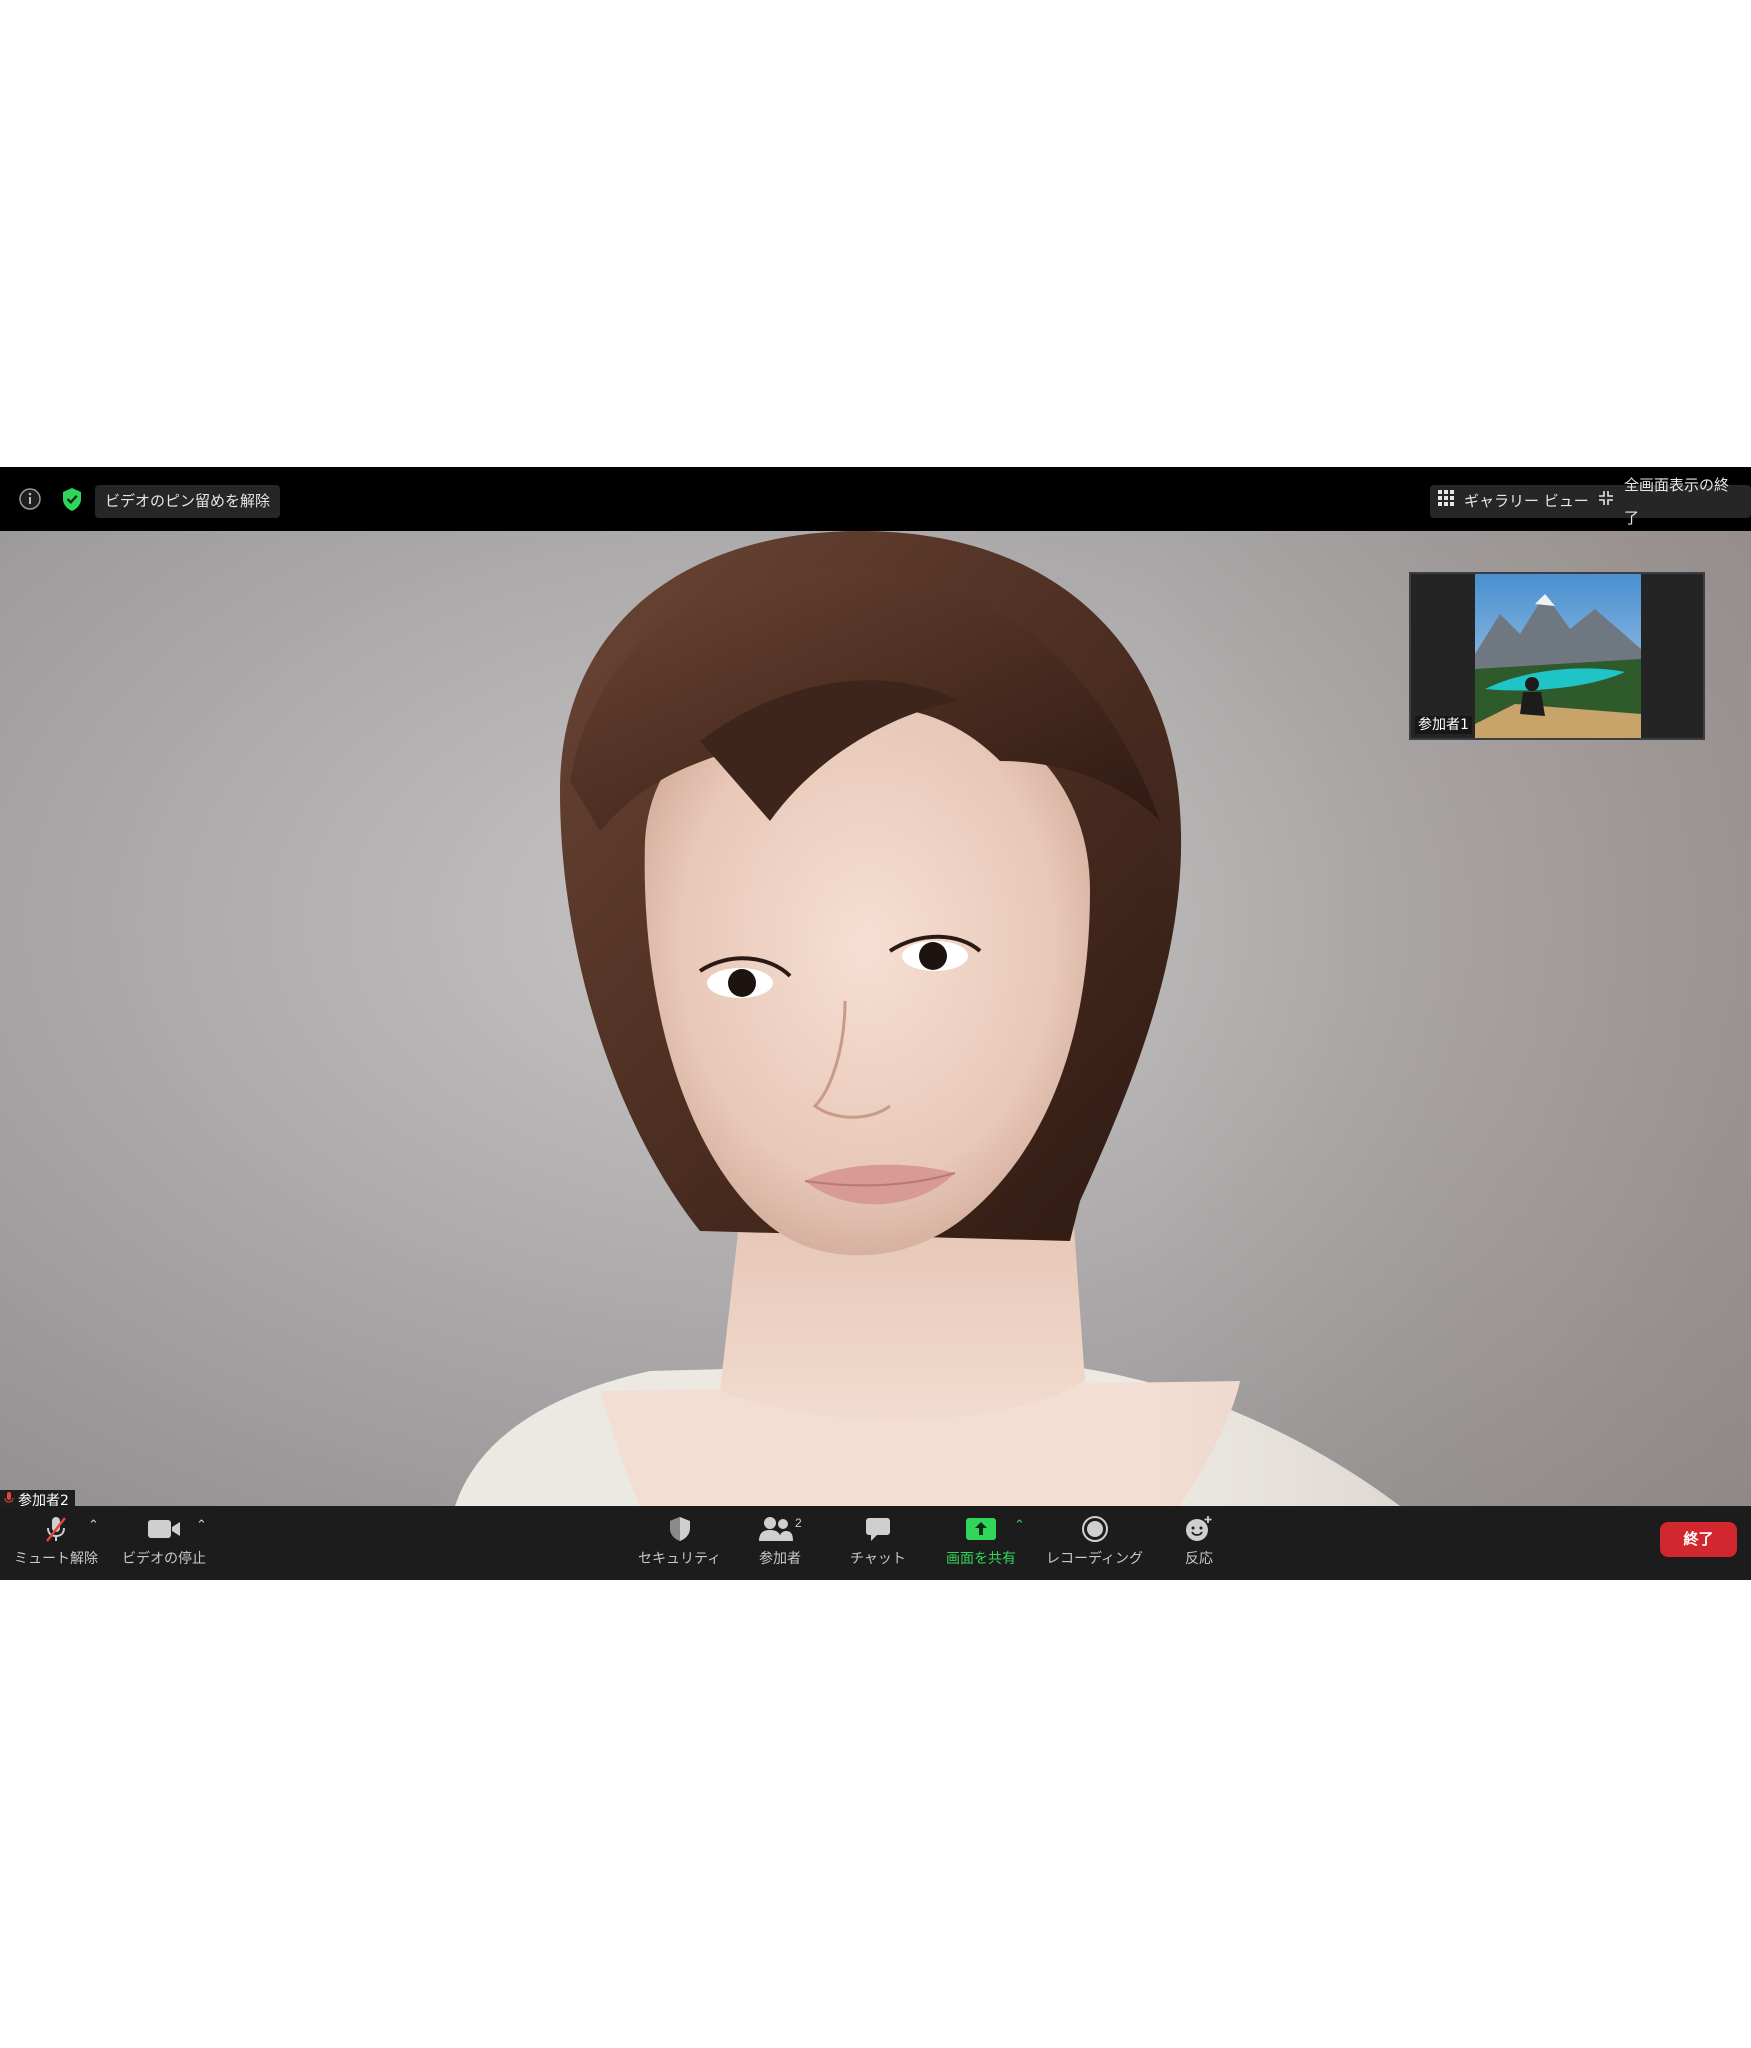 The height and width of the screenshot is (2048, 1751). I want to click on stop-video-button: ビデオの停止, so click(164, 1543).